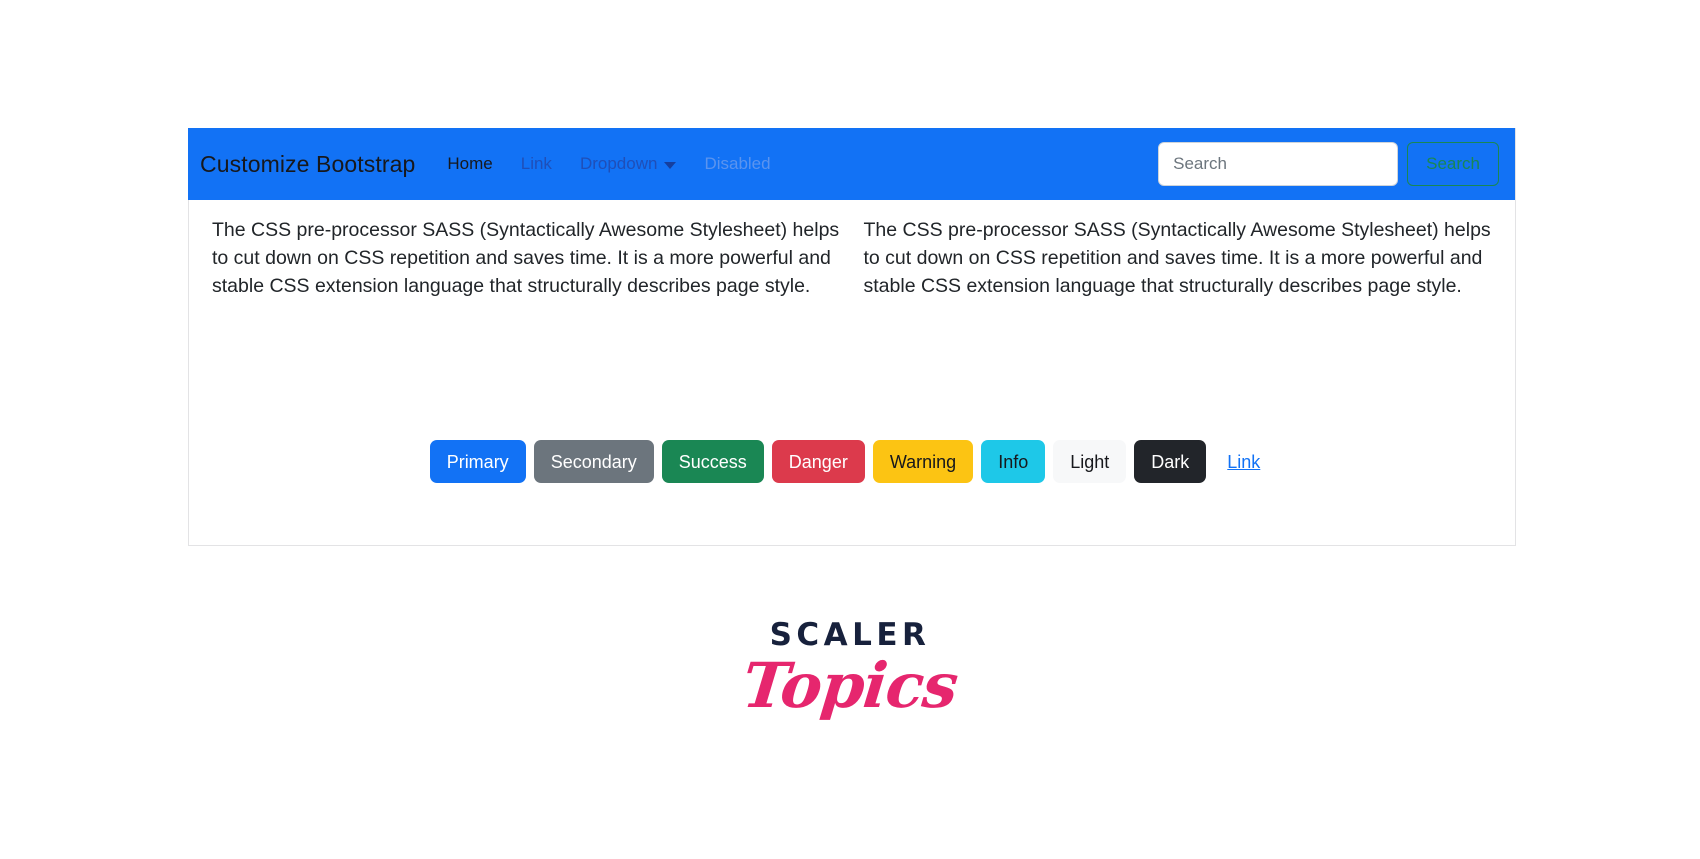 The width and height of the screenshot is (1700, 859). I want to click on logo-script: Topics, so click(850, 685).